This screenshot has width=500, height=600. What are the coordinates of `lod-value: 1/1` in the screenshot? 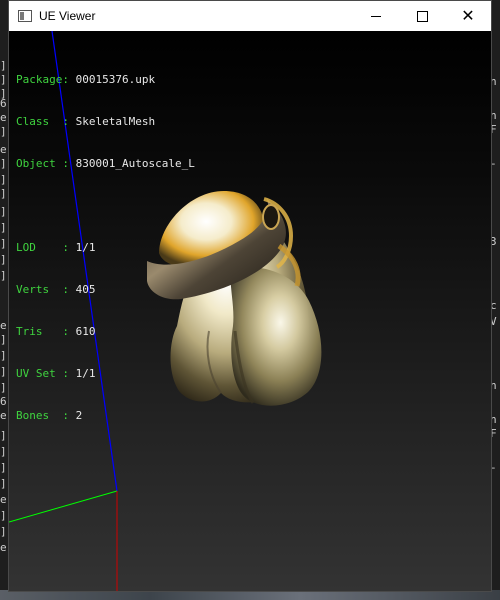 It's located at (85, 247).